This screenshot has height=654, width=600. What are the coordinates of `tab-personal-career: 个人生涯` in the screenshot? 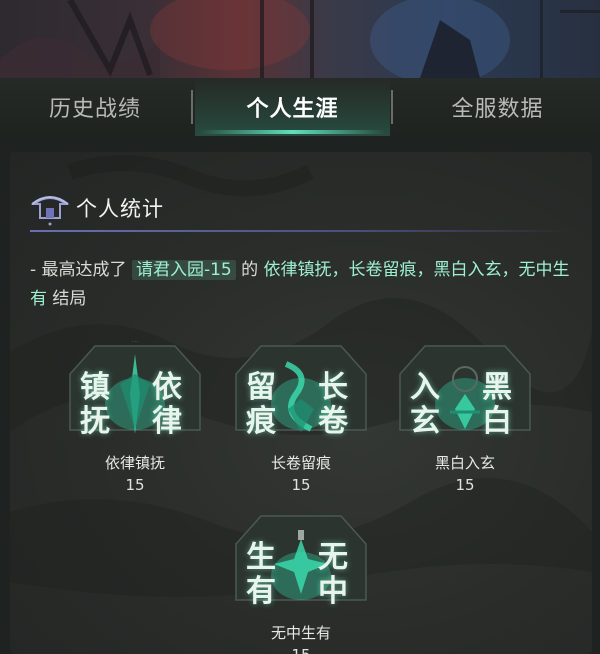 It's located at (292, 107).